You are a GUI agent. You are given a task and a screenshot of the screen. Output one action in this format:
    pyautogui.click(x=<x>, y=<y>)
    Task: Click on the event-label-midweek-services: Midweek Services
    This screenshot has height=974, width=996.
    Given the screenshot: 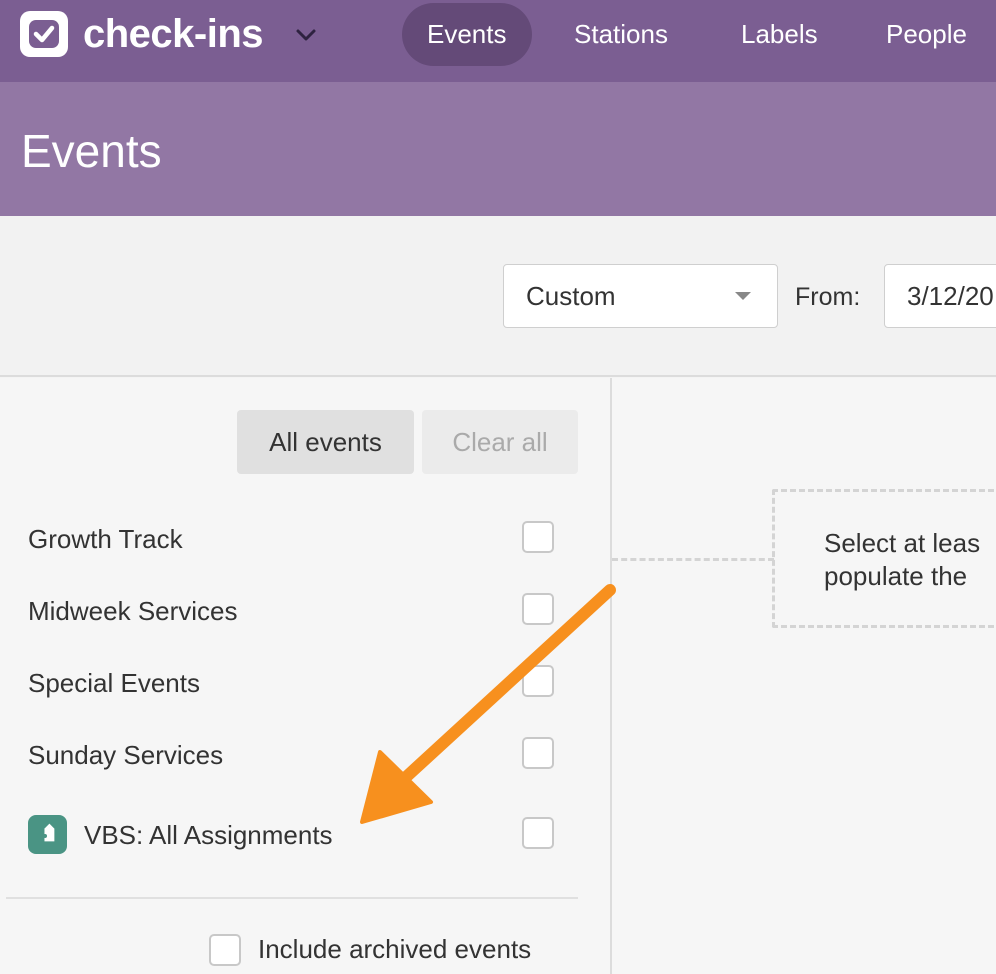 What is the action you would take?
    pyautogui.click(x=133, y=611)
    